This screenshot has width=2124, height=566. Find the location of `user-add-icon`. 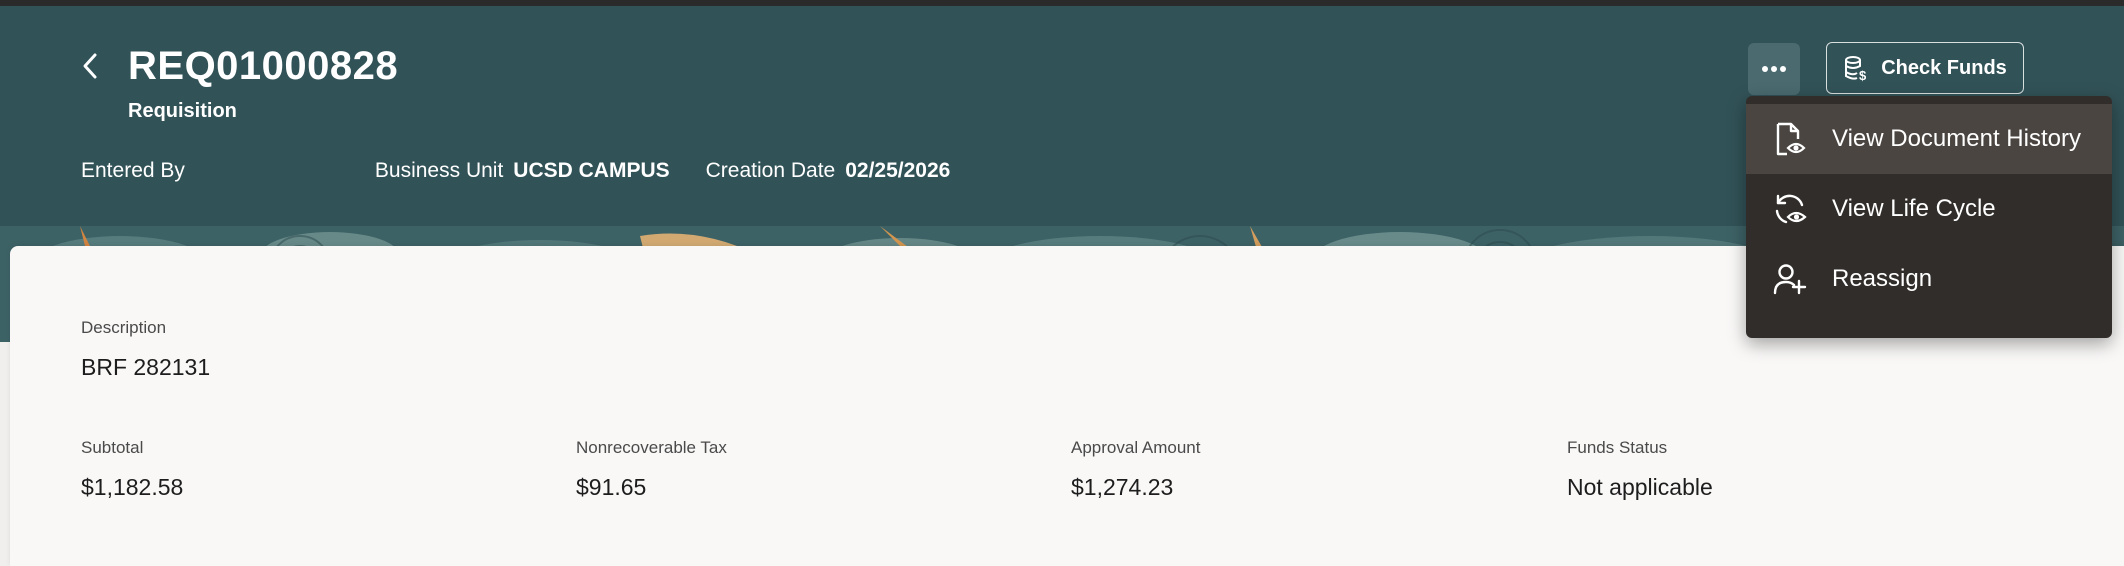

user-add-icon is located at coordinates (1790, 279).